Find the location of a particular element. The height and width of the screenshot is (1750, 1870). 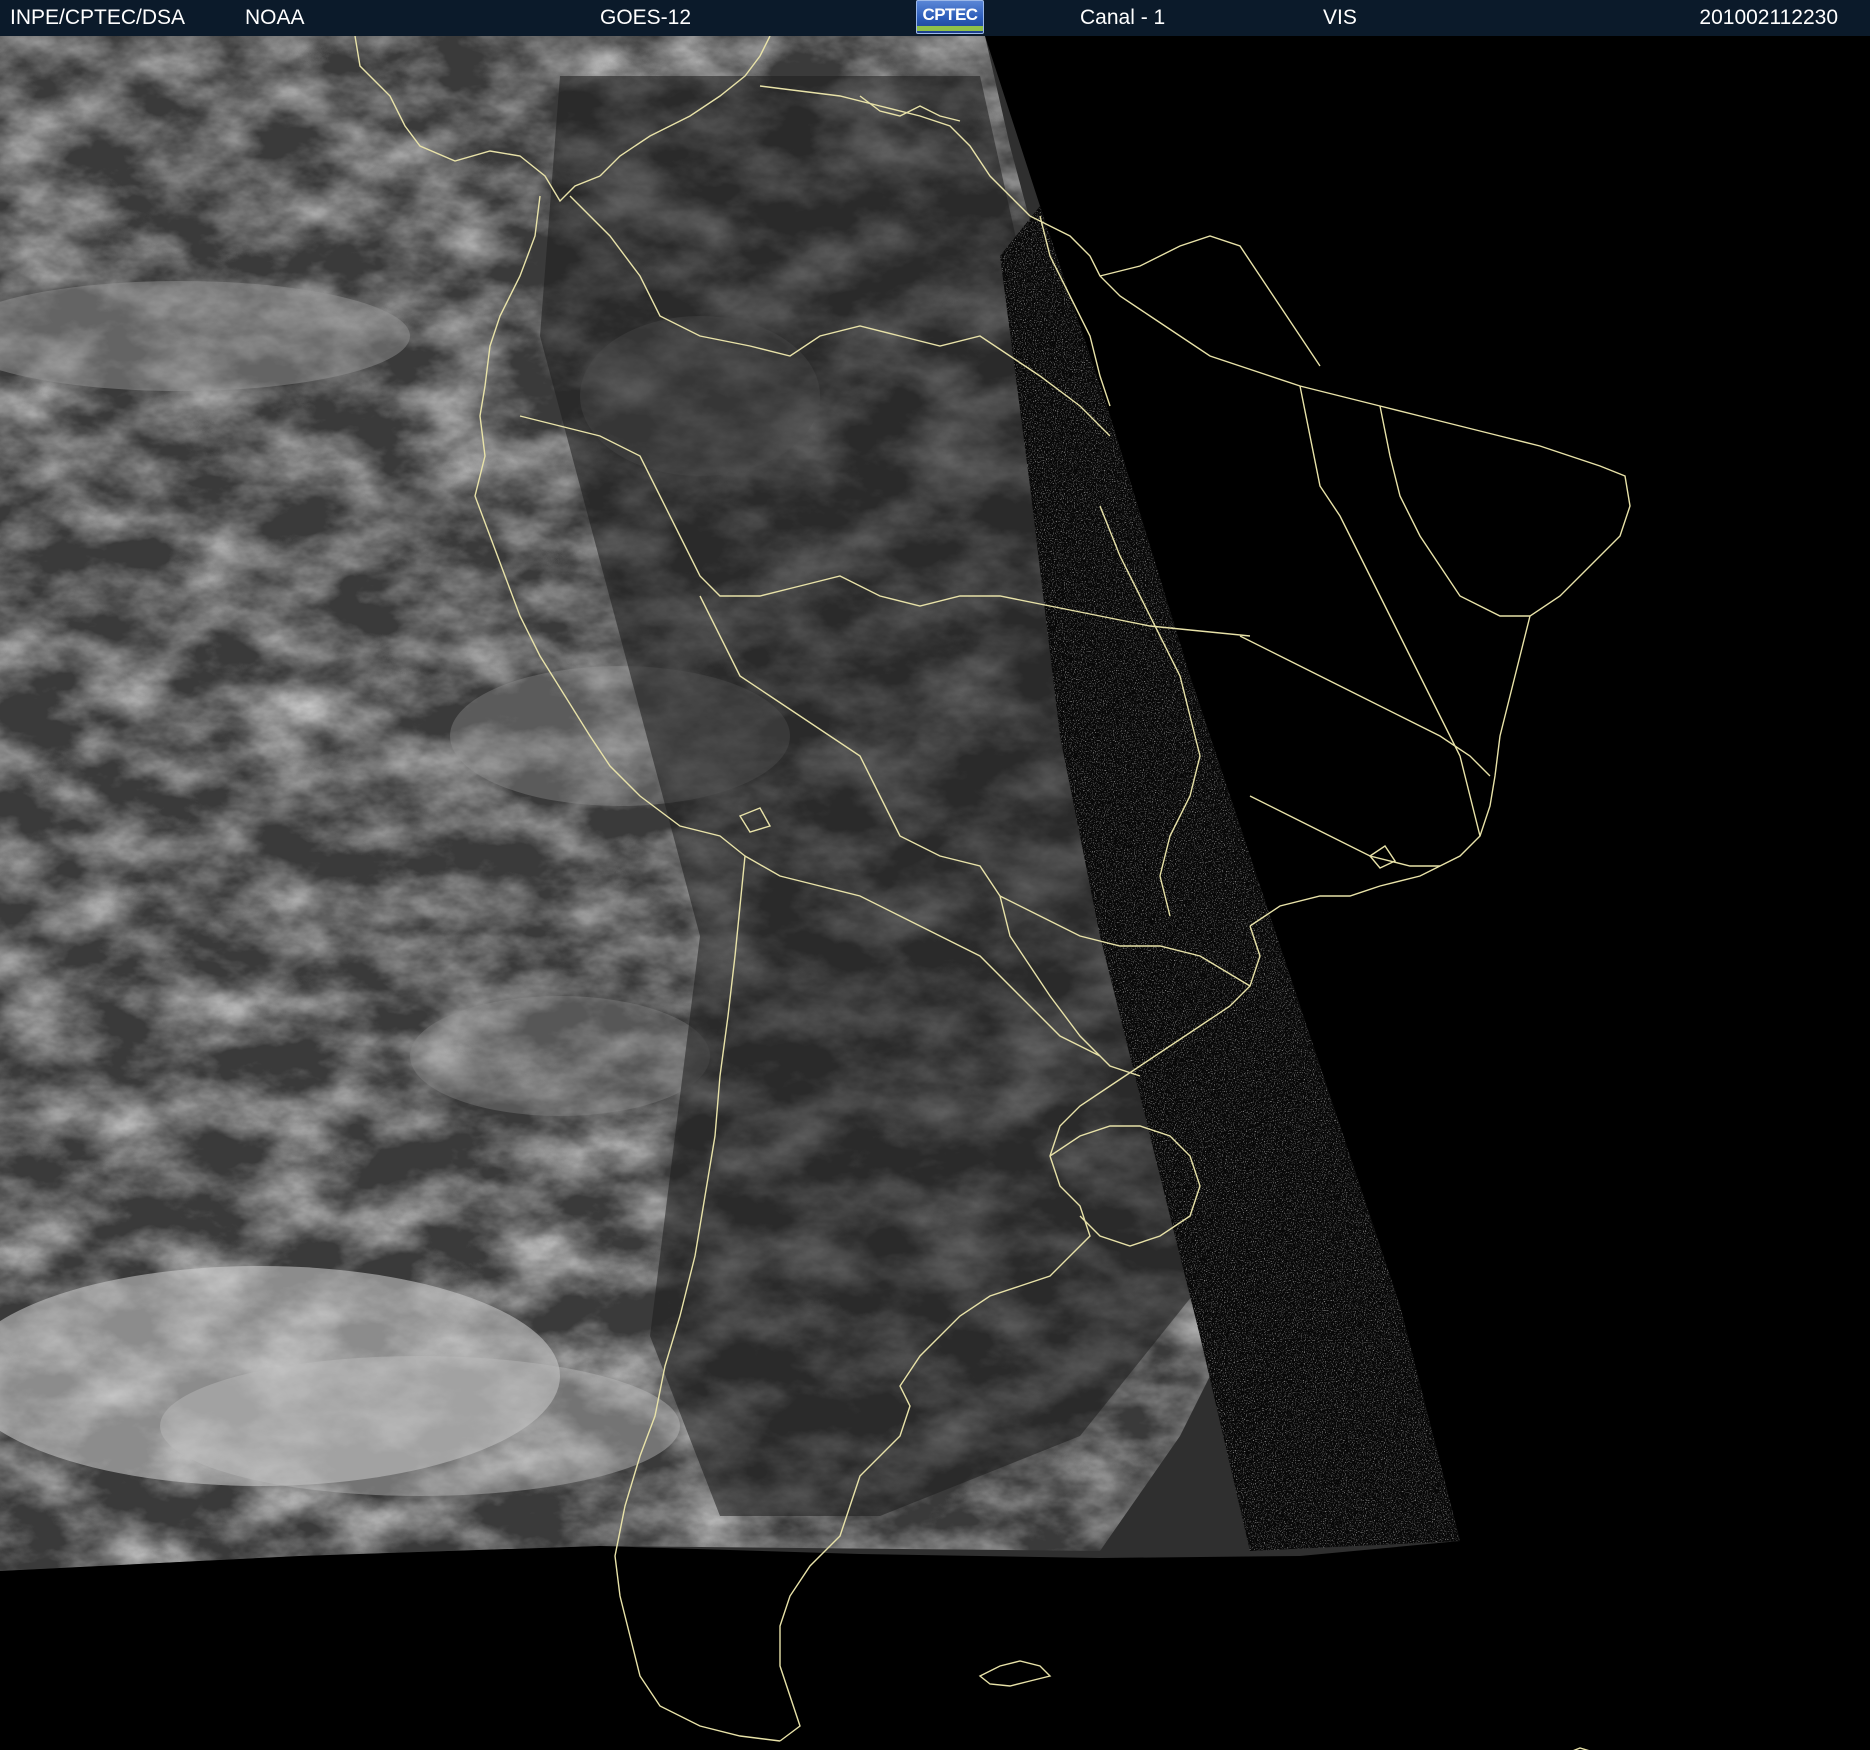

agency-label: INPE/CPTEC/DSA is located at coordinates (98, 17).